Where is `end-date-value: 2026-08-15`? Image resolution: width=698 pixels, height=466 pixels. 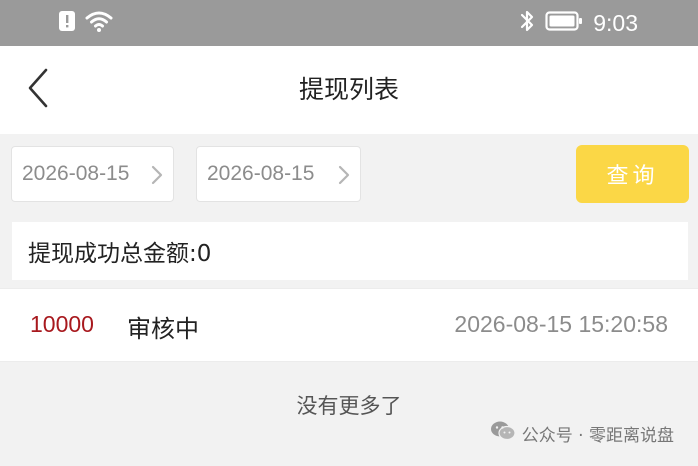
end-date-value: 2026-08-15 is located at coordinates (261, 173).